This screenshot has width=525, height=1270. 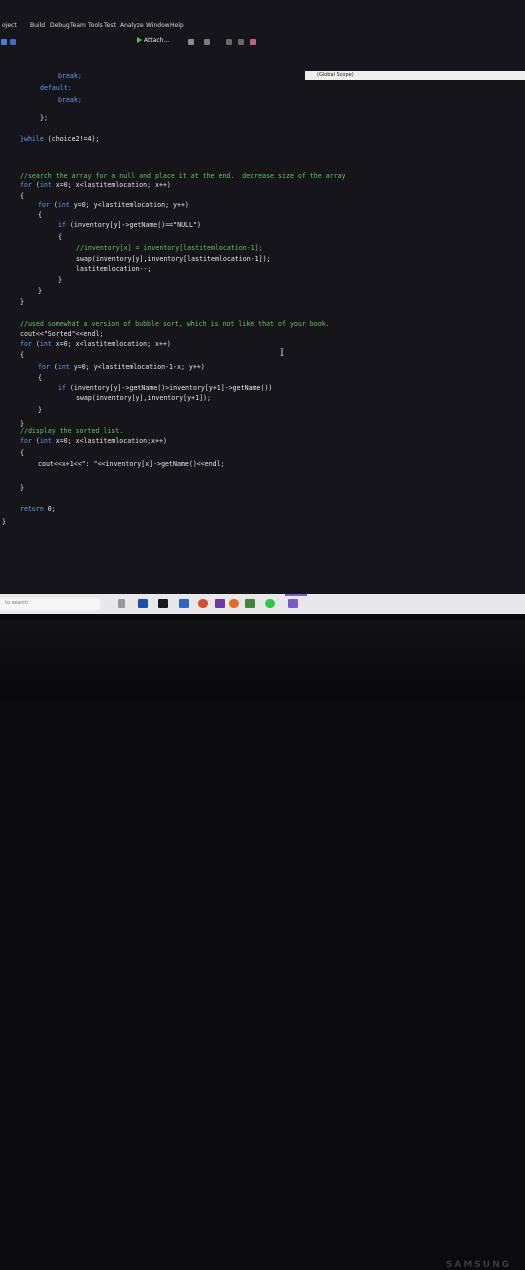 What do you see at coordinates (121, 603) in the screenshot?
I see `task-view-icon` at bounding box center [121, 603].